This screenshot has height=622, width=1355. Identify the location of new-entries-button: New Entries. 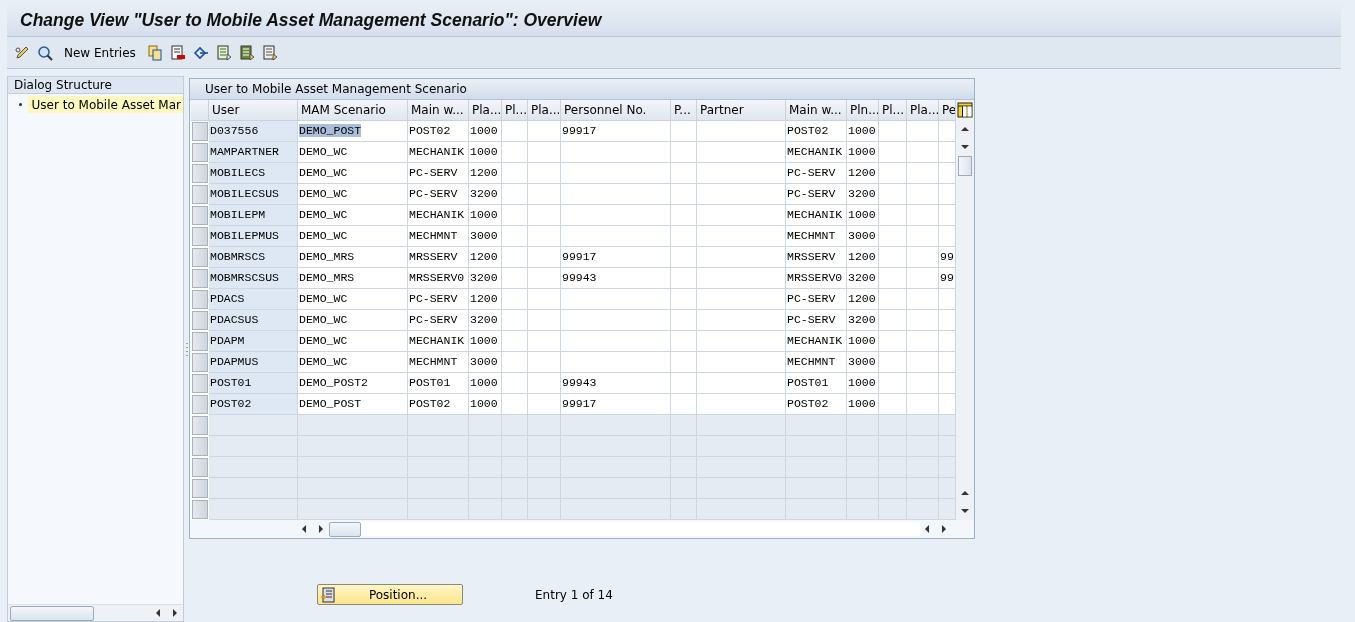
(100, 52).